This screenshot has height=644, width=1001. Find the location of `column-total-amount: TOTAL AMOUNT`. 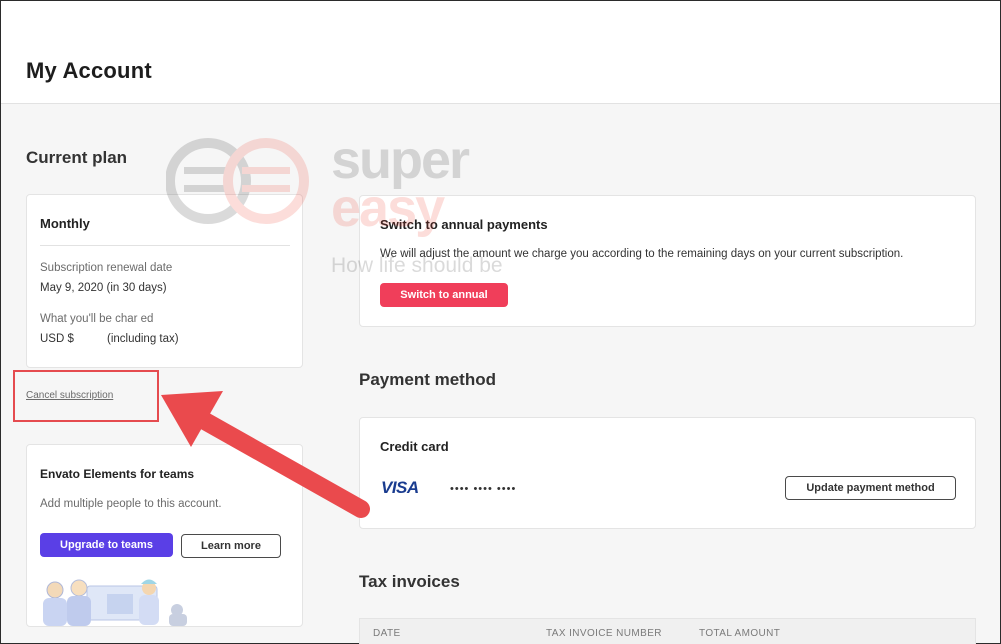

column-total-amount: TOTAL AMOUNT is located at coordinates (740, 633).